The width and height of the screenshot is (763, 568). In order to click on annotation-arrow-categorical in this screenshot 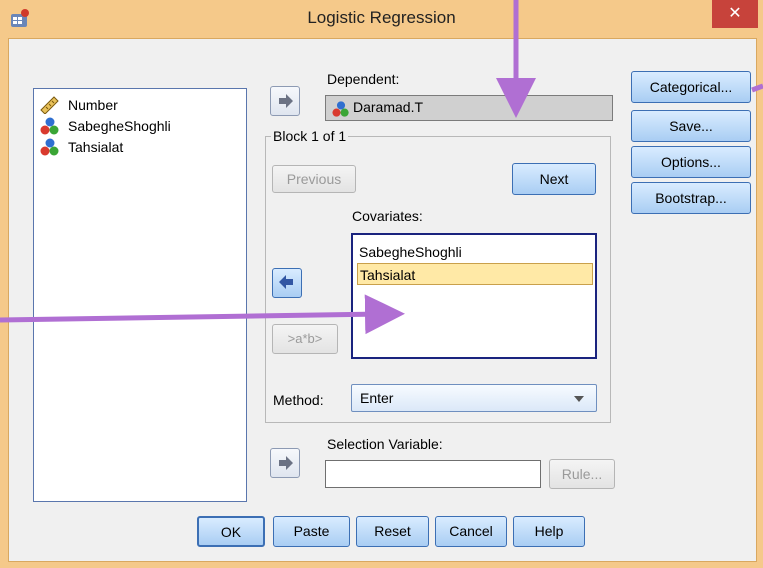, I will do `click(757, 88)`.